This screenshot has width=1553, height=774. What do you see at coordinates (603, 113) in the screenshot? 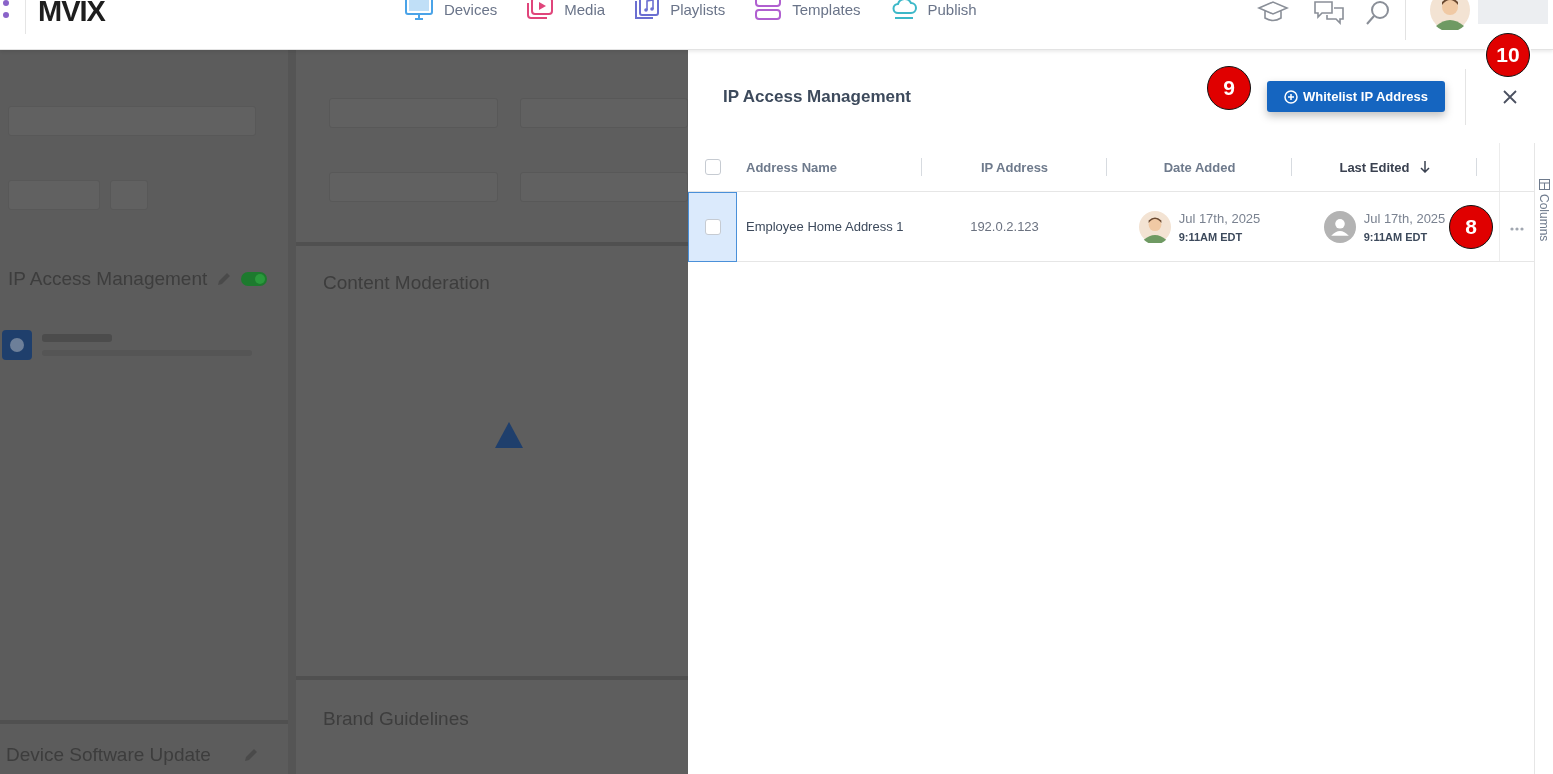
I see `input-field` at bounding box center [603, 113].